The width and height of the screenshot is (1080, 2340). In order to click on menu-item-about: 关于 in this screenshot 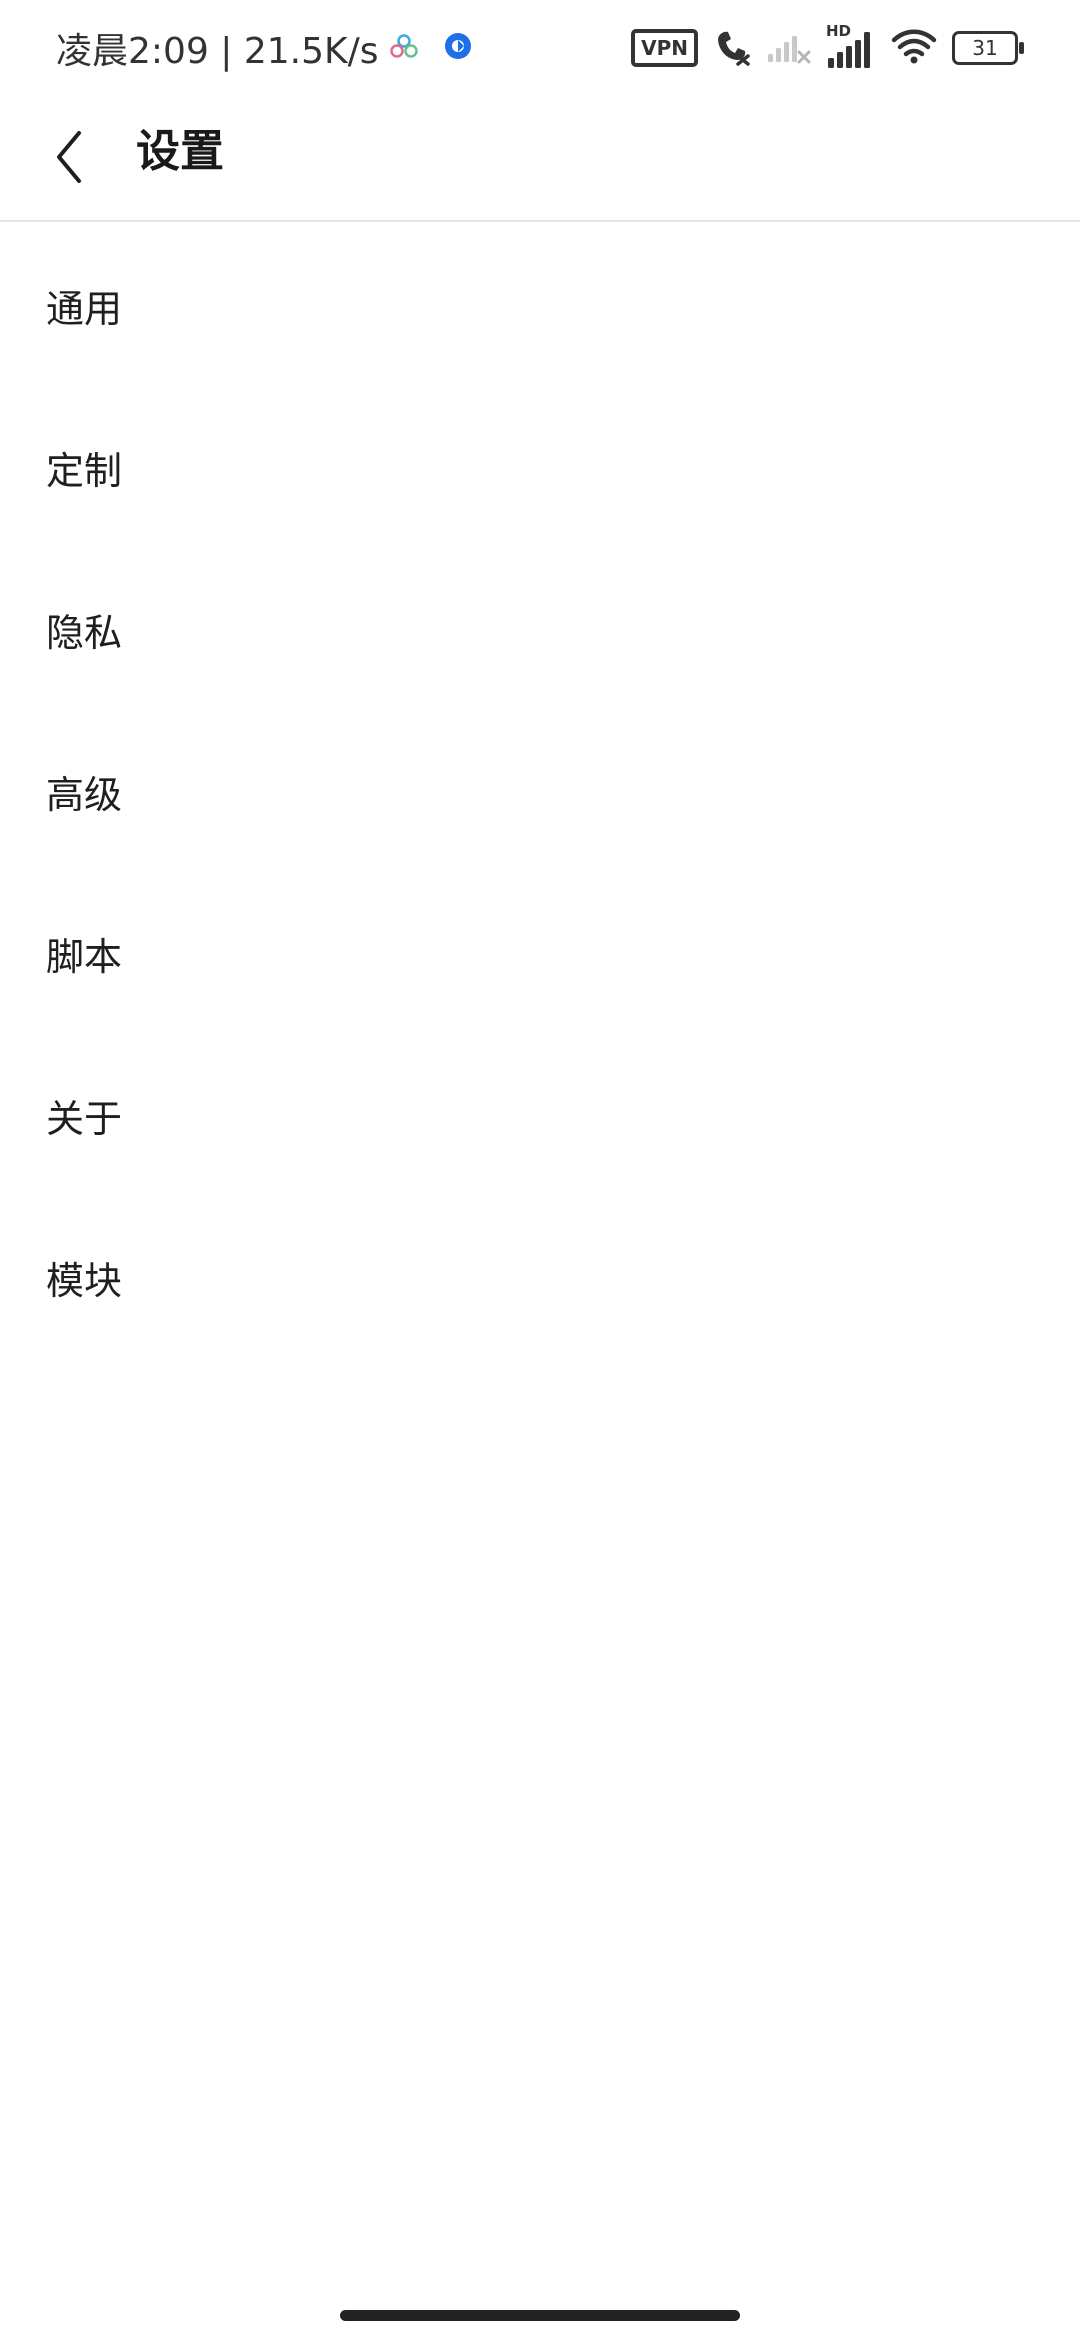, I will do `click(540, 1115)`.